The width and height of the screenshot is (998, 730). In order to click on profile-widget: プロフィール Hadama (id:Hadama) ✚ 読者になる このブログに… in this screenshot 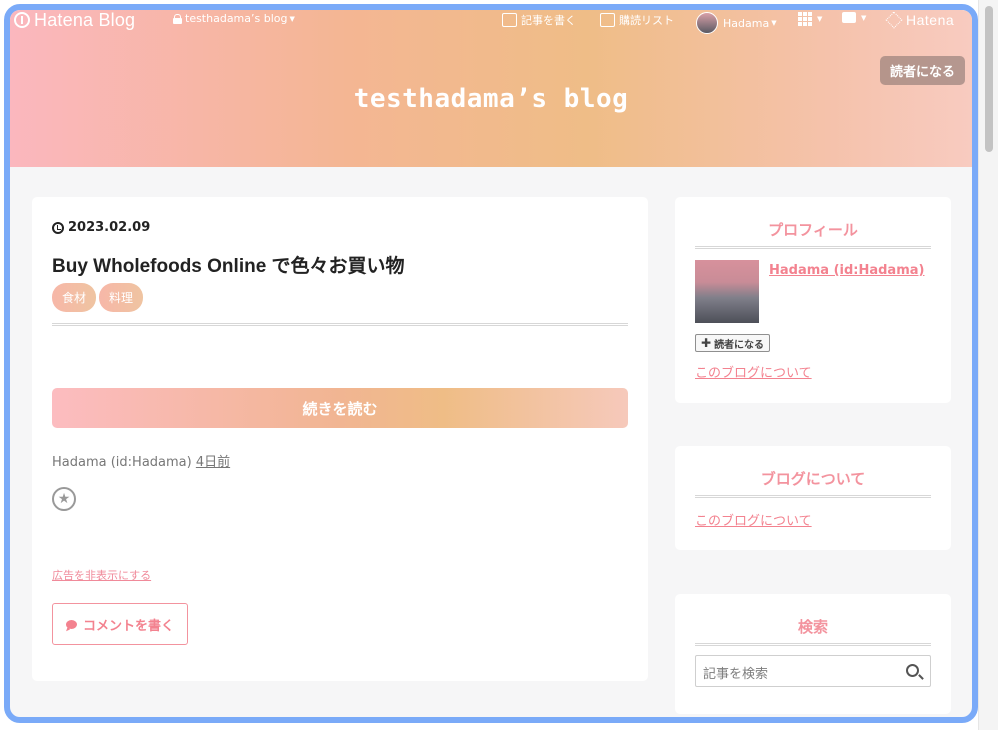, I will do `click(813, 300)`.